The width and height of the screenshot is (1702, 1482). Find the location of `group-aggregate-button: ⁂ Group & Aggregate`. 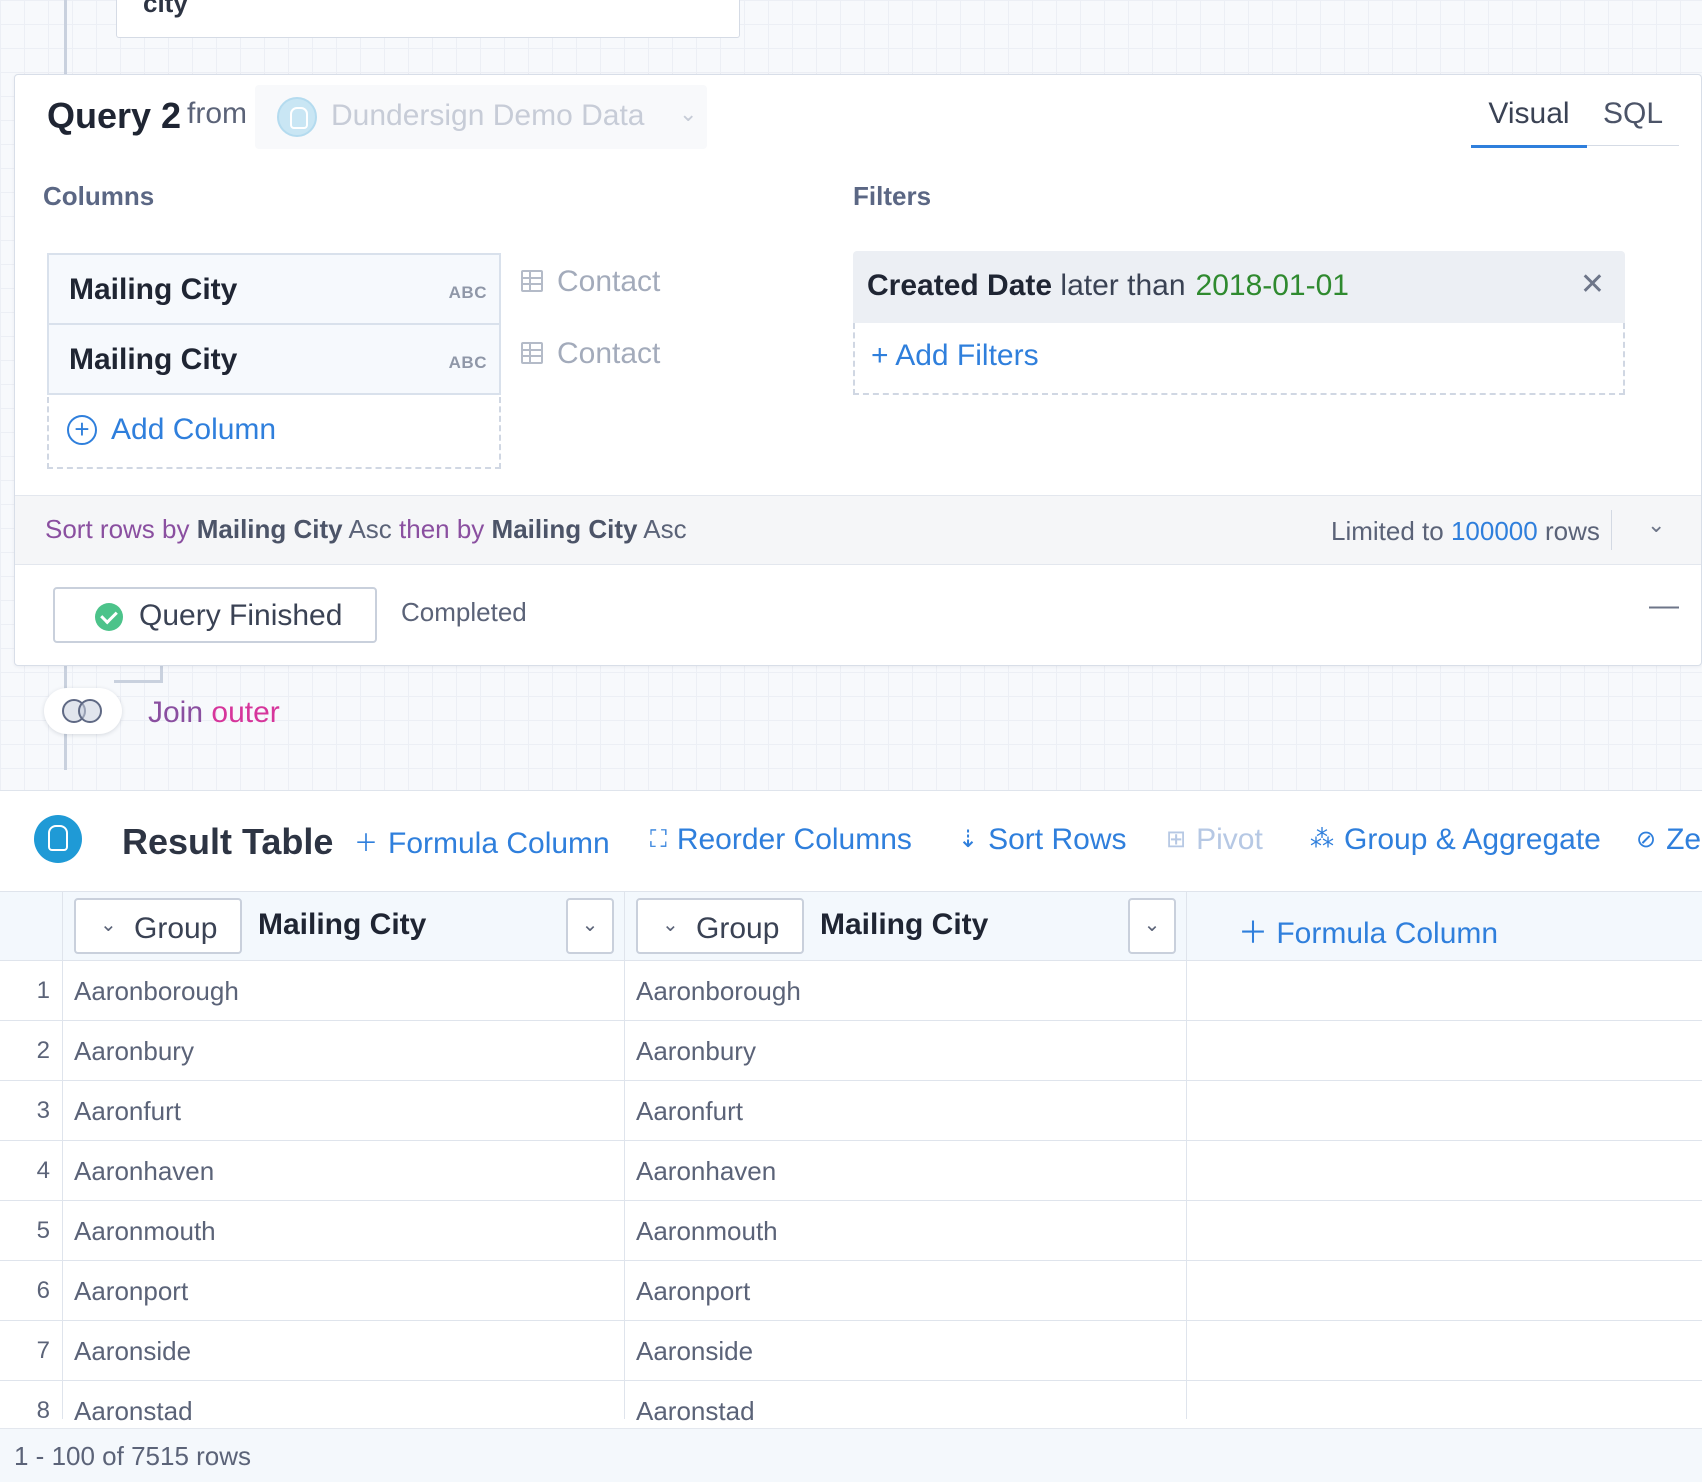

group-aggregate-button: ⁂ Group & Aggregate is located at coordinates (1455, 840).